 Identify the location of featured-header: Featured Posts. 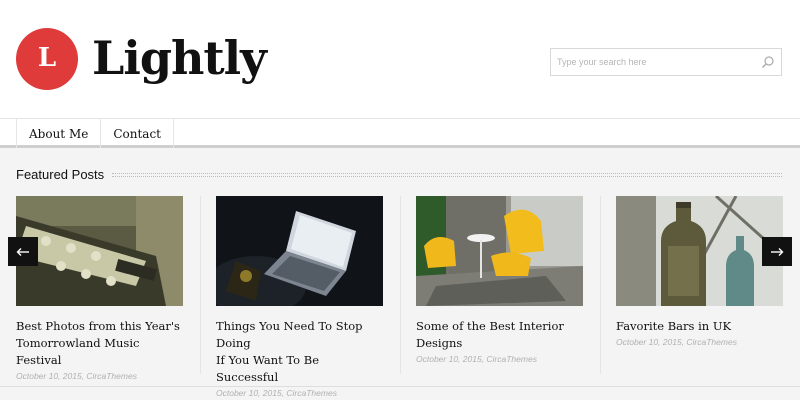
(399, 174).